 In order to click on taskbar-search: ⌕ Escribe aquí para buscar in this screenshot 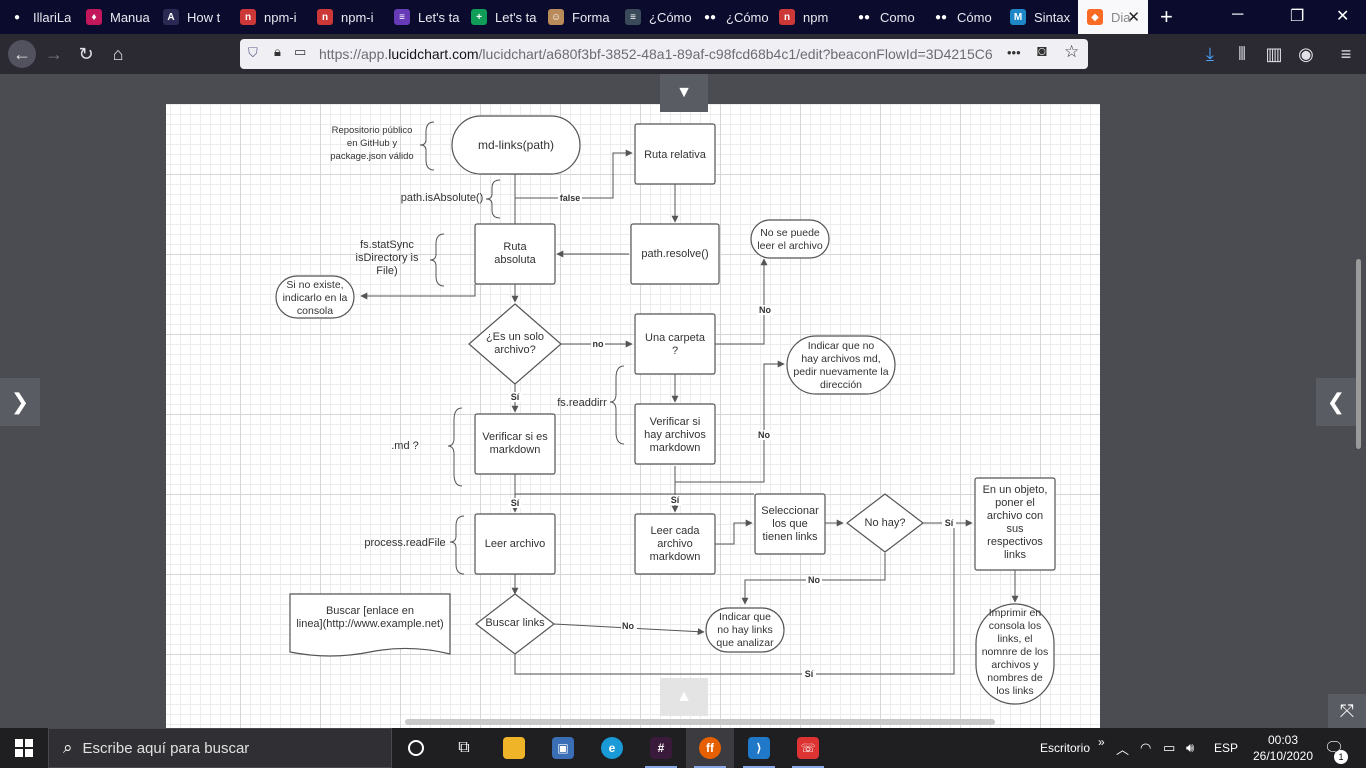, I will do `click(220, 748)`.